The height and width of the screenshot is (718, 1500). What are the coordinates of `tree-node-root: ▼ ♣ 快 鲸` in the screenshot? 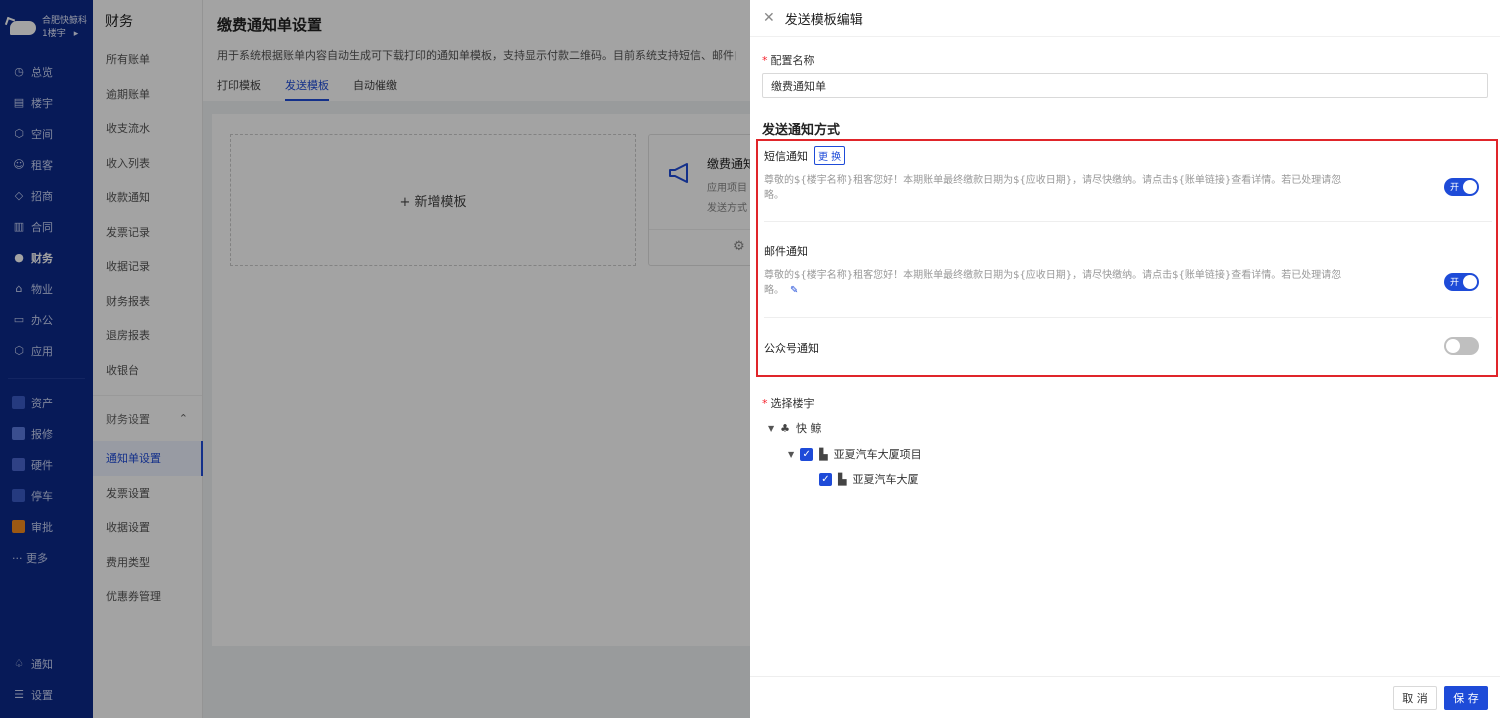 It's located at (795, 428).